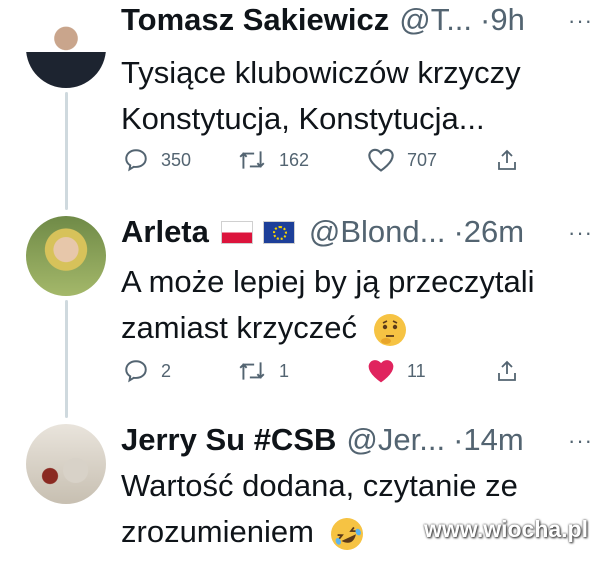 This screenshot has height=568, width=610. Describe the element at coordinates (165, 232) in the screenshot. I see `author-name: Arleta` at that location.